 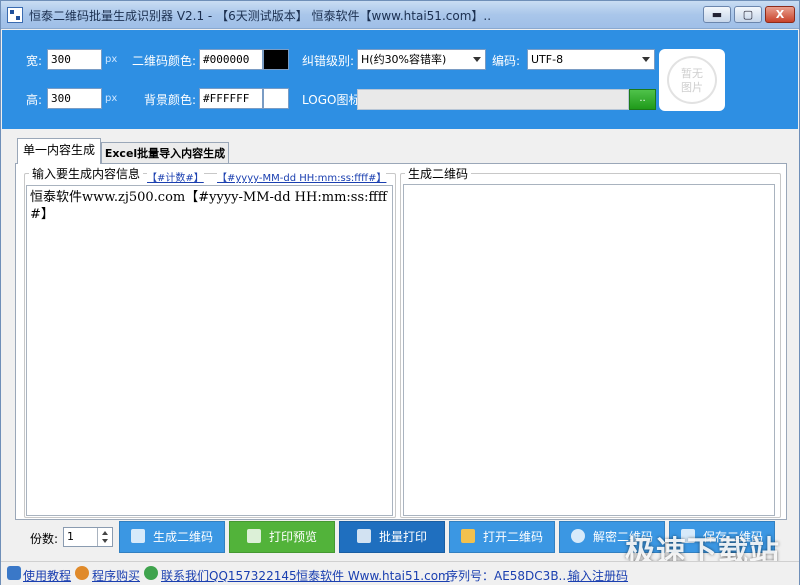 I want to click on tutorial-link: 使用教程, so click(x=47, y=575).